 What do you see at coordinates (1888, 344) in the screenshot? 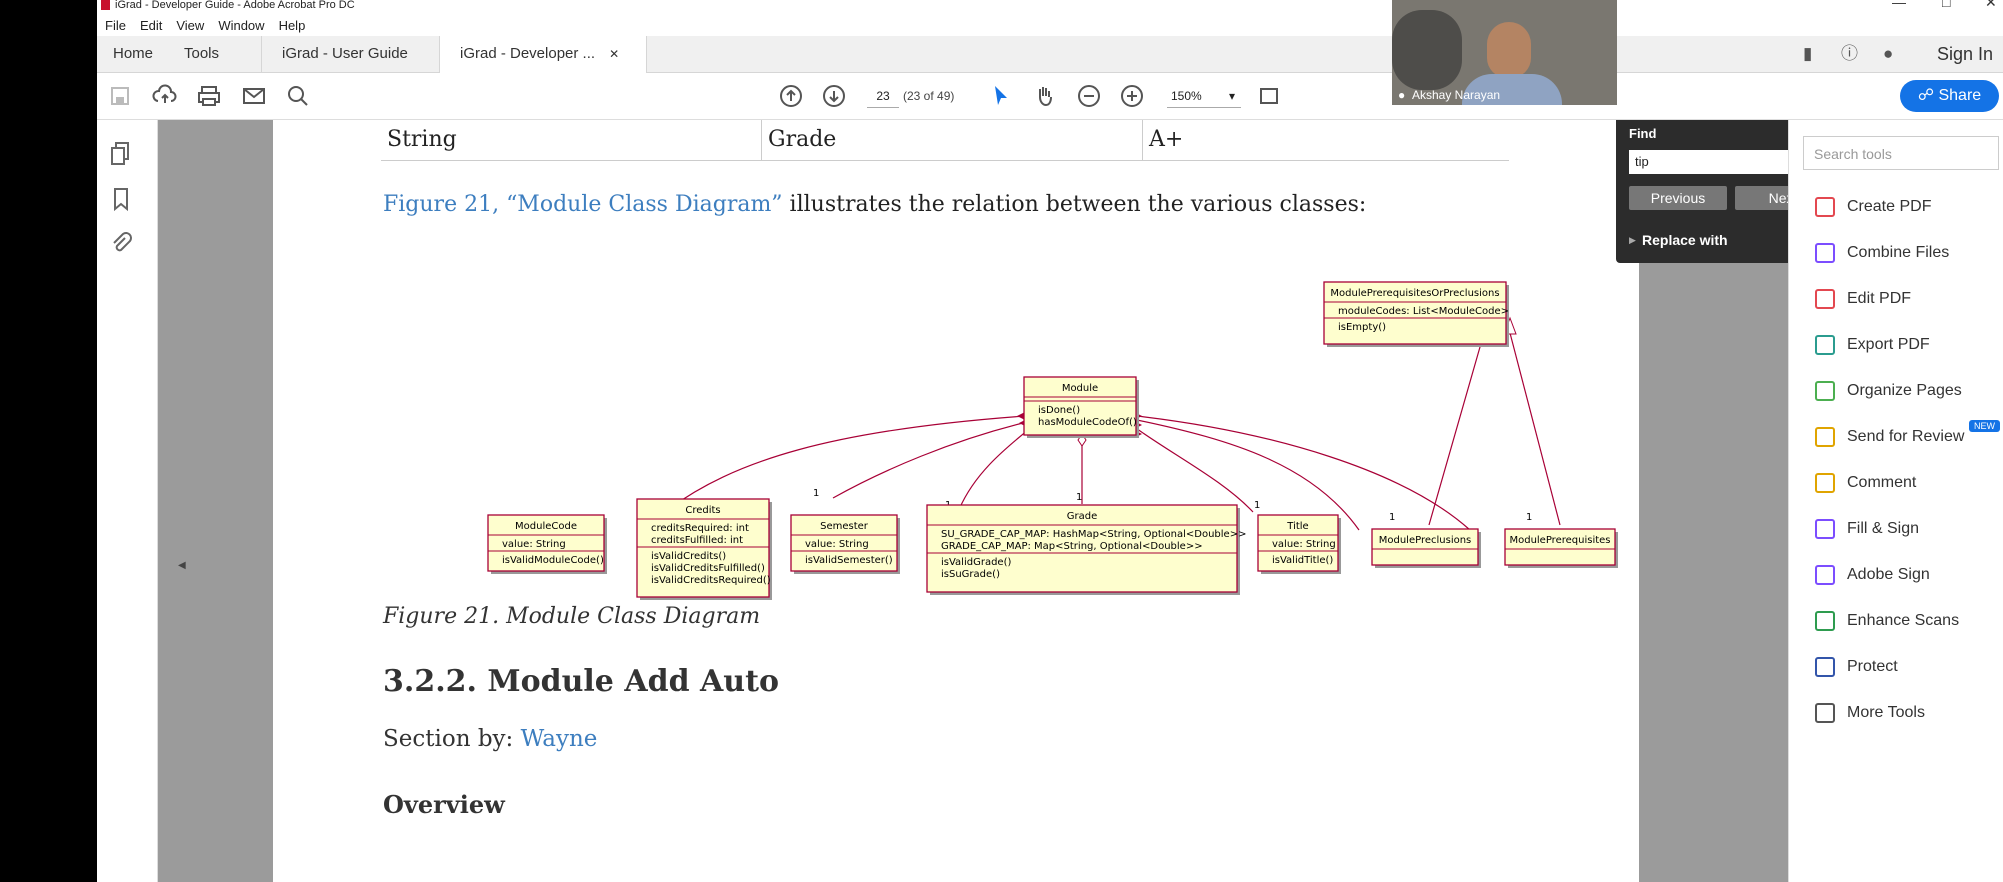
I see `tool-label: Export PDF` at bounding box center [1888, 344].